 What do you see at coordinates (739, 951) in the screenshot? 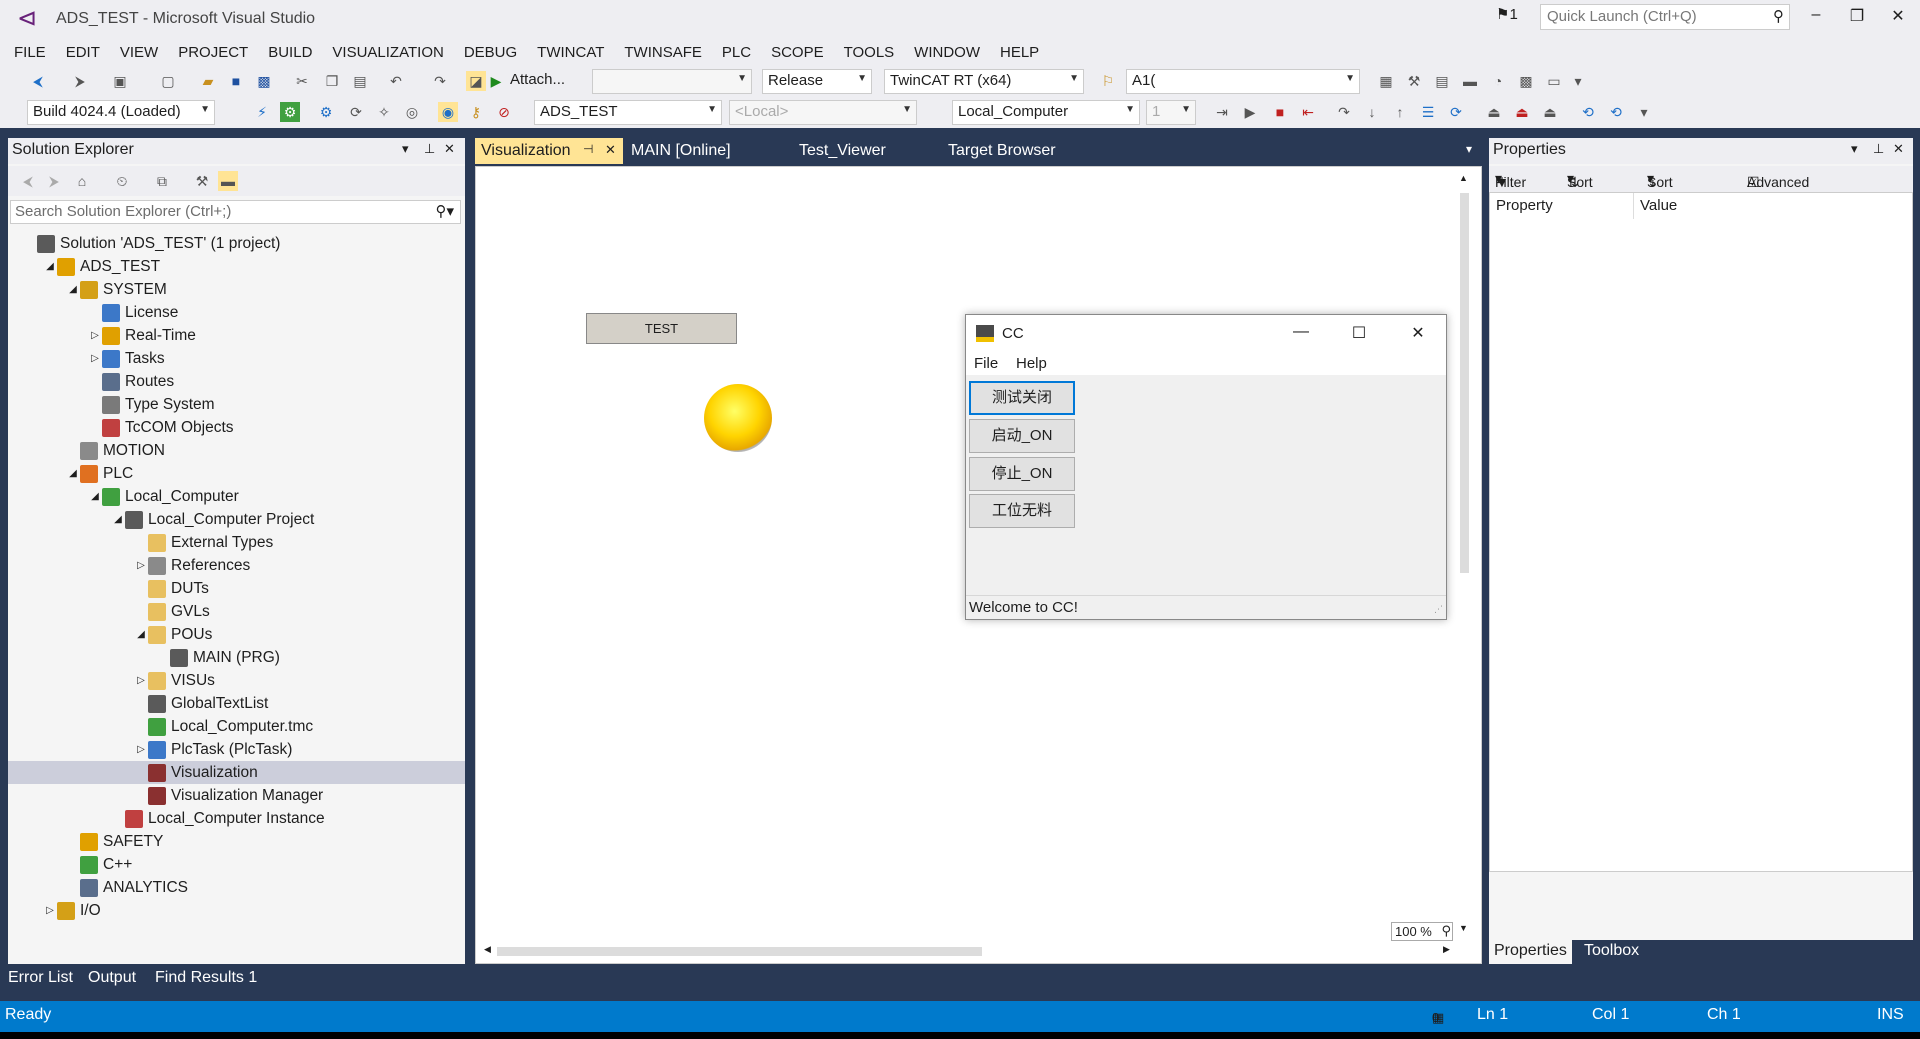
I see `horizontal-scroll-thumb` at bounding box center [739, 951].